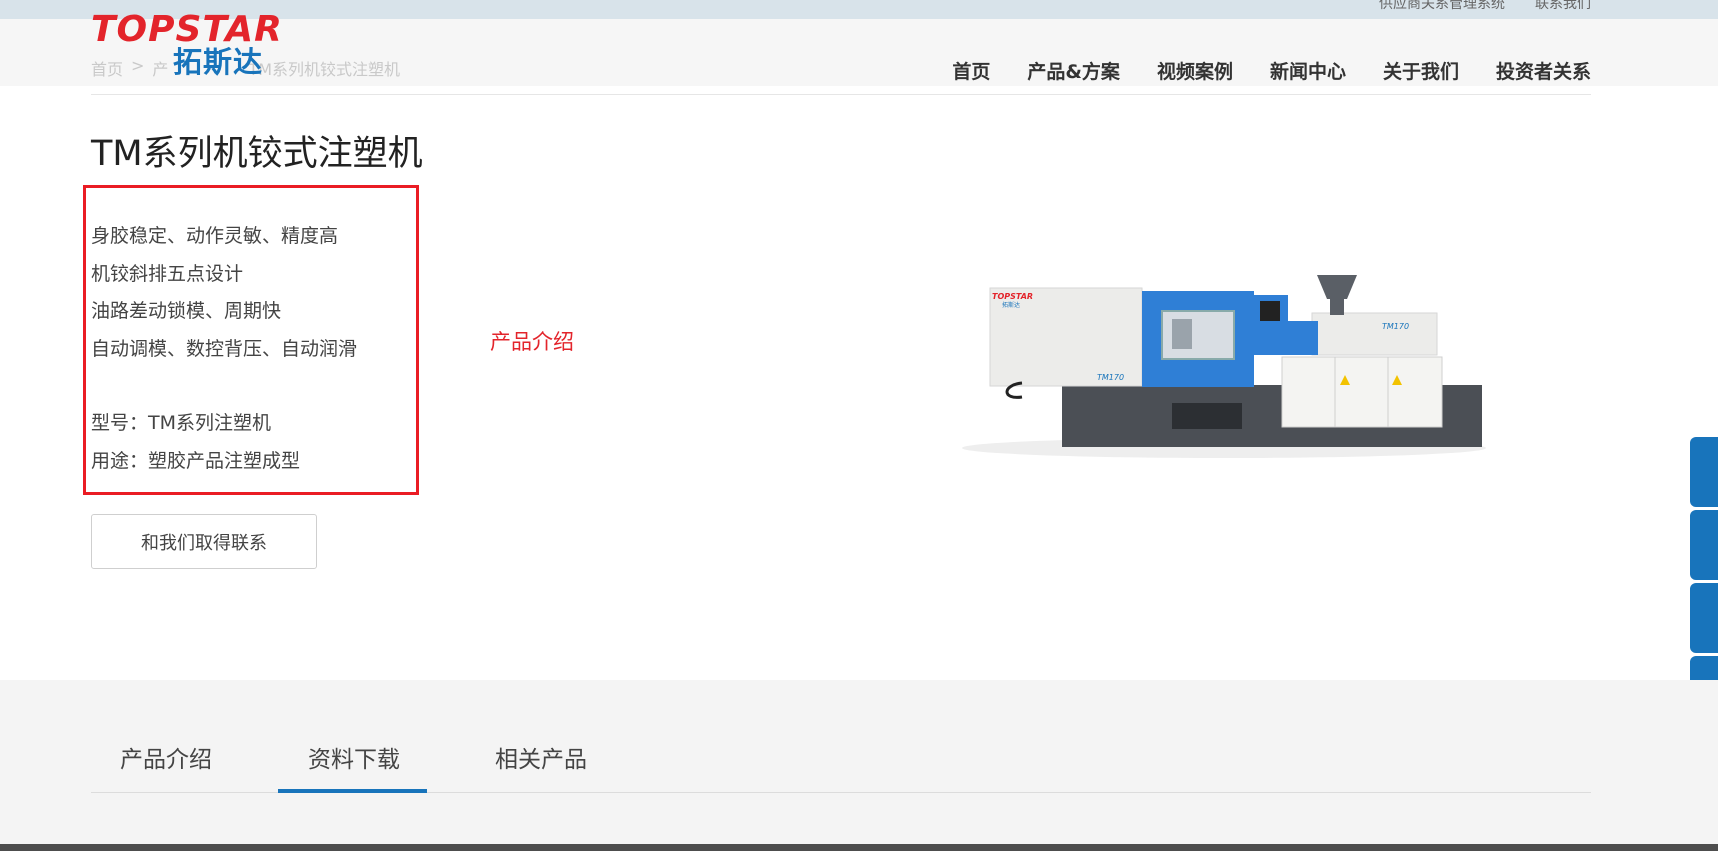 The height and width of the screenshot is (851, 1718). Describe the element at coordinates (971, 70) in the screenshot. I see `nav-item-home: 首页` at that location.